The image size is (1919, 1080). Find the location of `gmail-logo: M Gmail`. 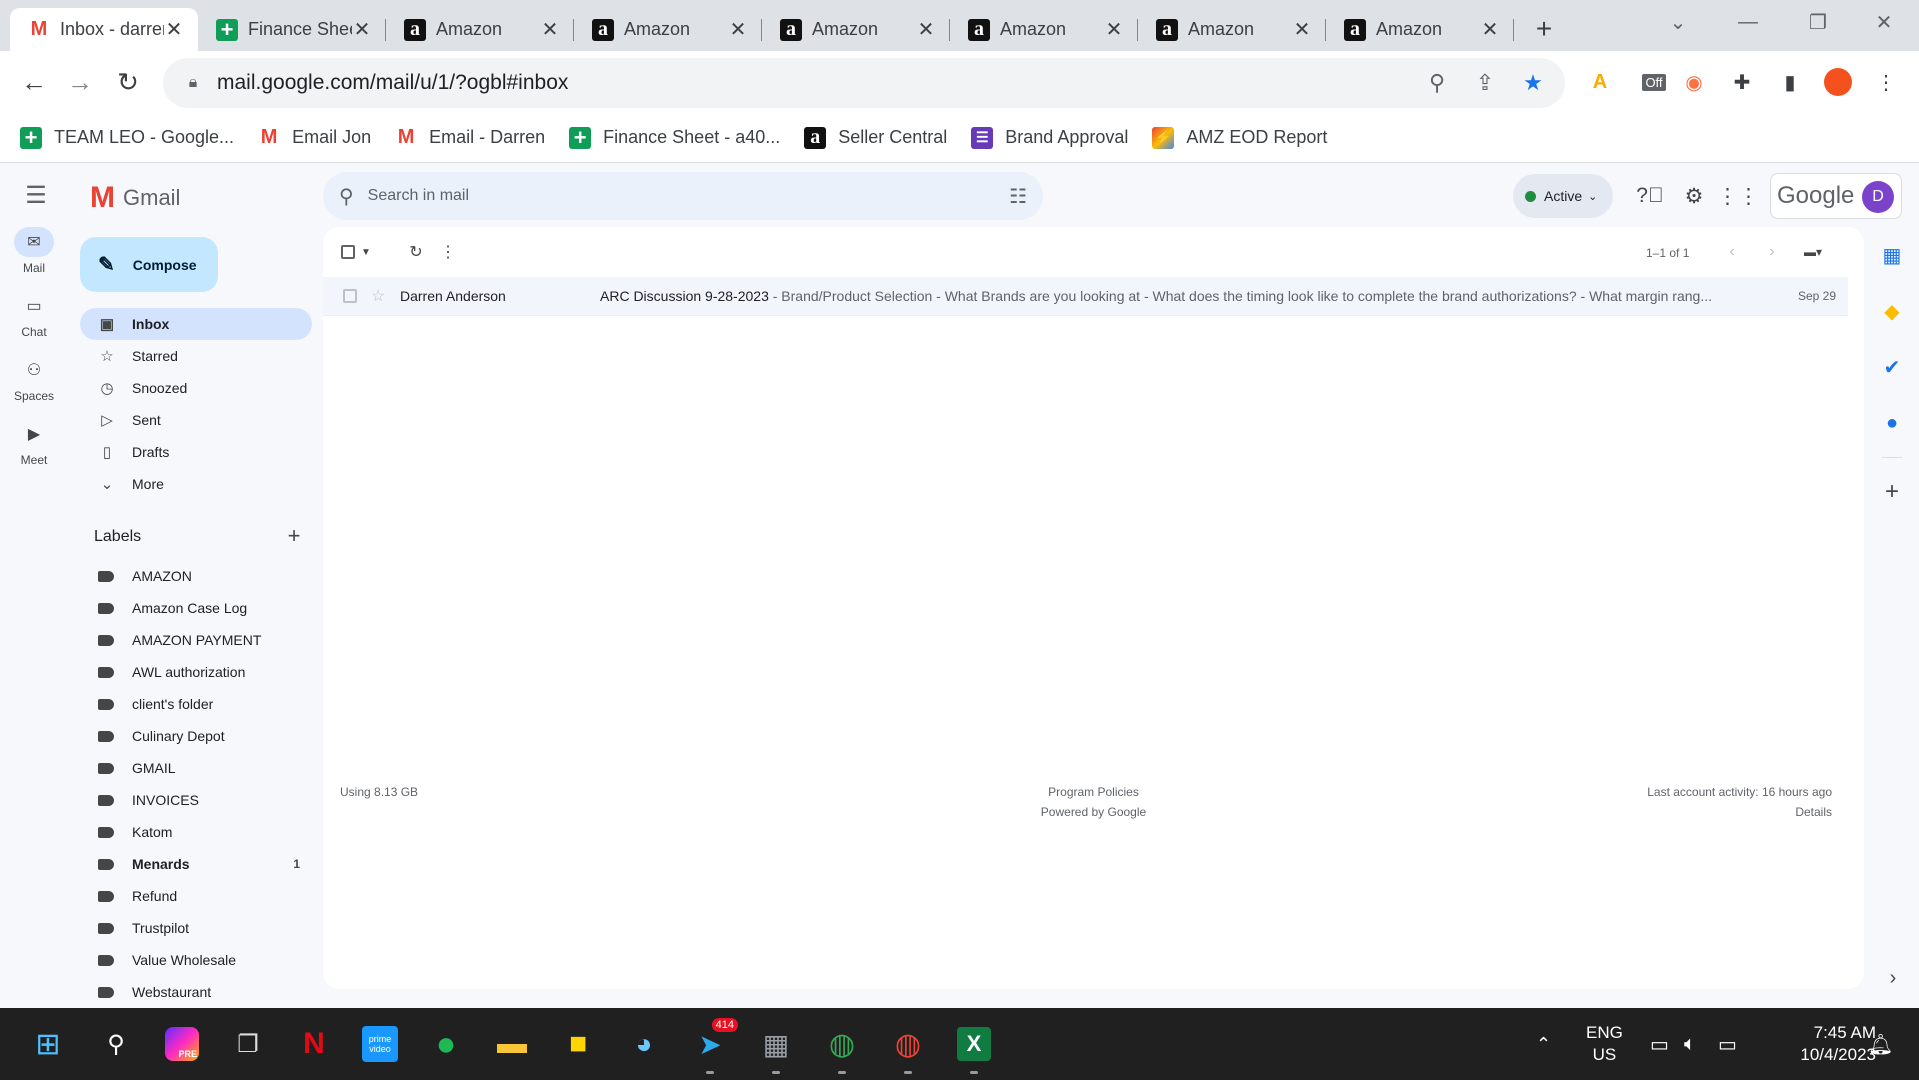

gmail-logo: M Gmail is located at coordinates (135, 198).